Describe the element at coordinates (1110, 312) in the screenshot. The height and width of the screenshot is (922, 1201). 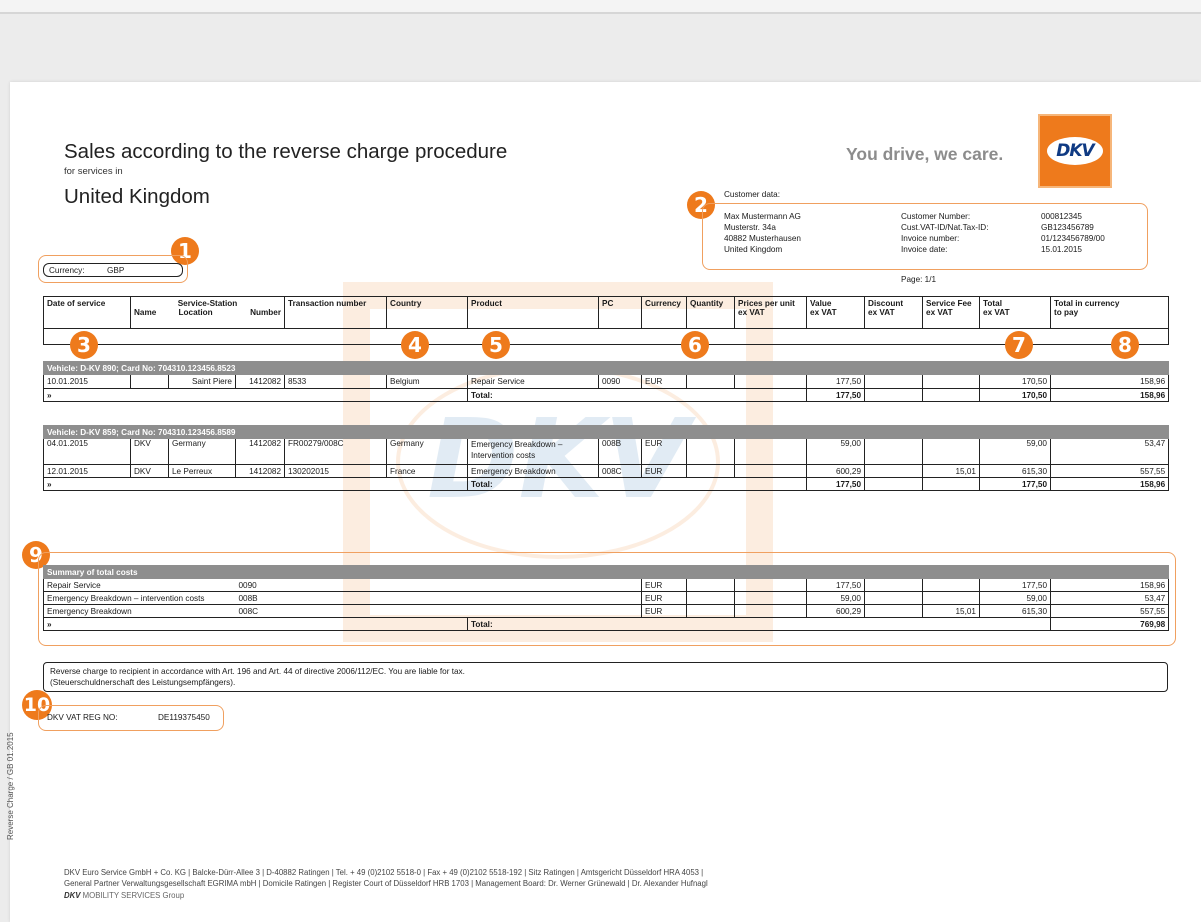
I see `header-to-pay: Total in currency to pay` at that location.